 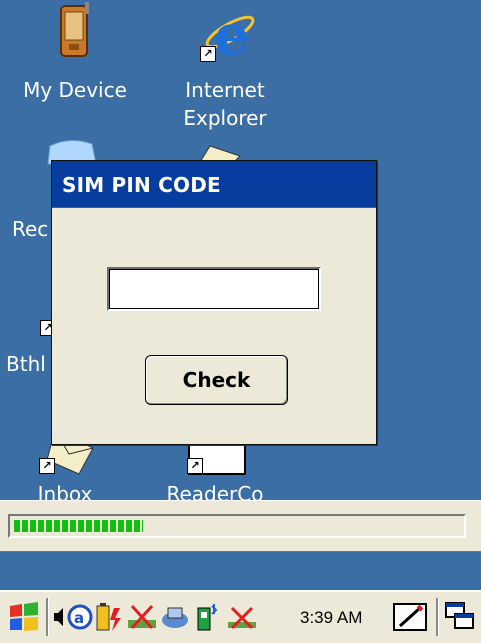 What do you see at coordinates (207, 617) in the screenshot?
I see `bluetooth-icon` at bounding box center [207, 617].